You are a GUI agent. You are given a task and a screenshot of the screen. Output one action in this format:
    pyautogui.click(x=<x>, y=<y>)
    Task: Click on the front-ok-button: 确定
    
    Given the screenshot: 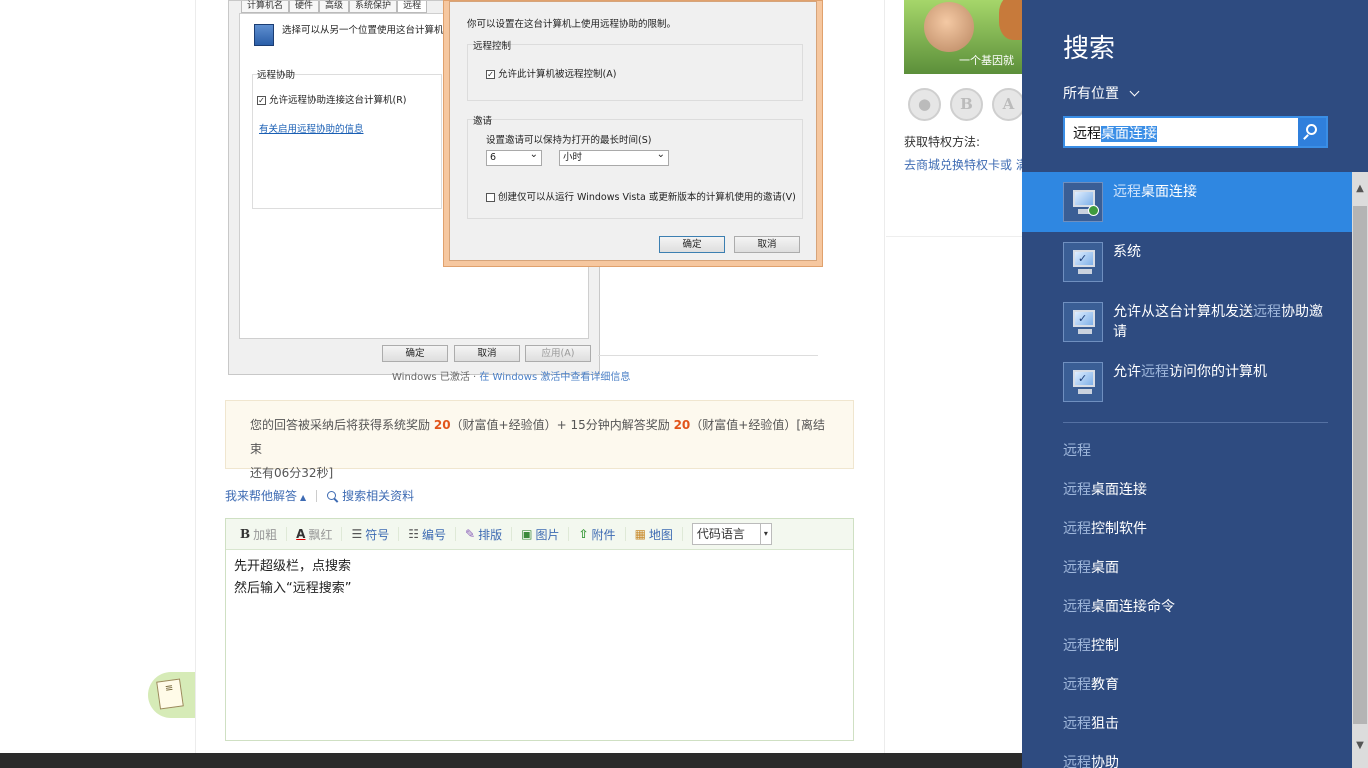 What is the action you would take?
    pyautogui.click(x=692, y=244)
    